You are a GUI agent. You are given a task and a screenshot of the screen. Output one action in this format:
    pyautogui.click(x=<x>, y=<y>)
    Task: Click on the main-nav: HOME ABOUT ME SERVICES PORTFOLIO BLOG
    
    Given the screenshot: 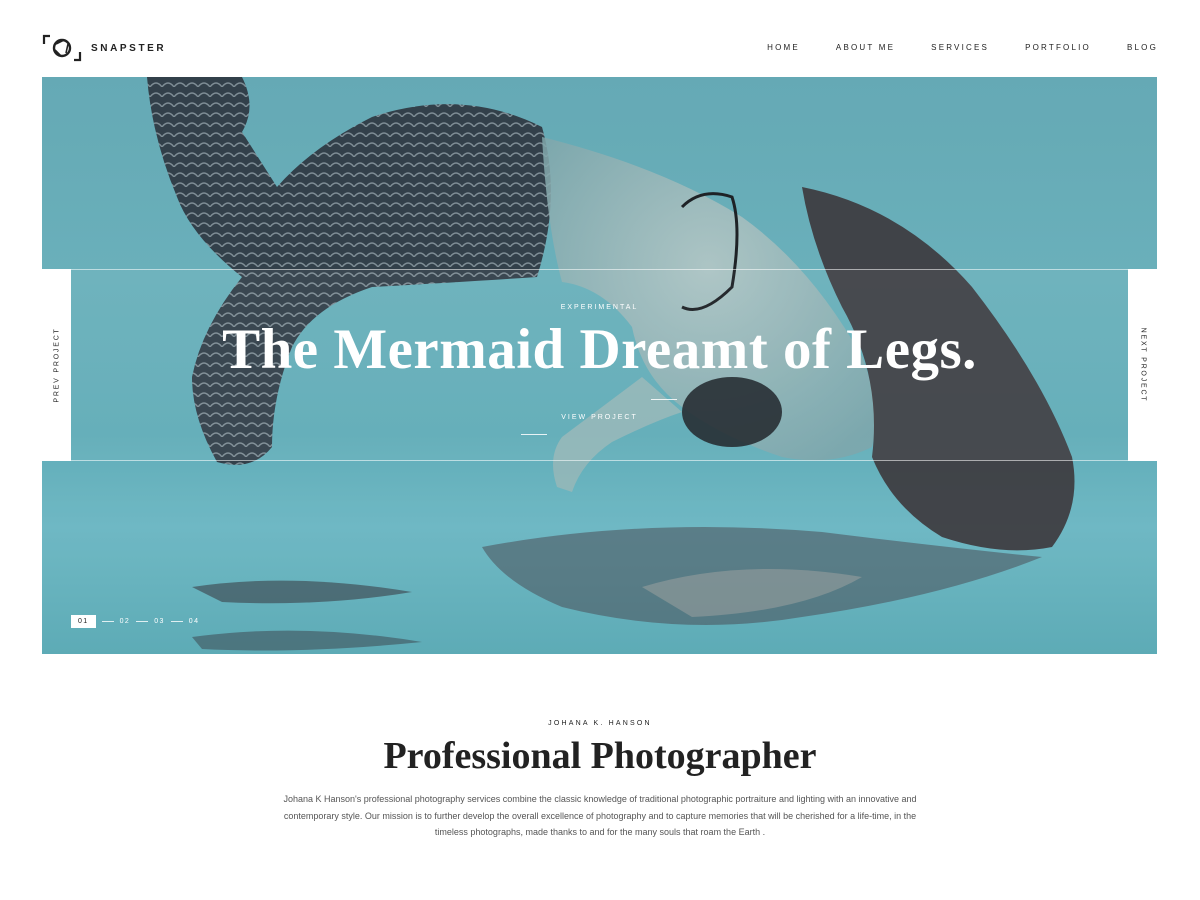 What is the action you would take?
    pyautogui.click(x=944, y=47)
    